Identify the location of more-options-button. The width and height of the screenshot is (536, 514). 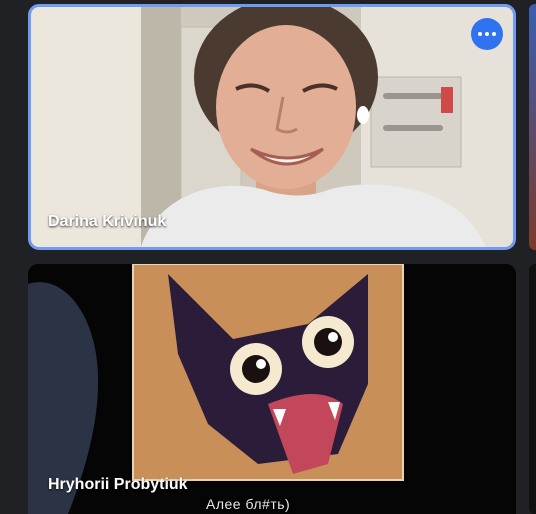
(487, 34).